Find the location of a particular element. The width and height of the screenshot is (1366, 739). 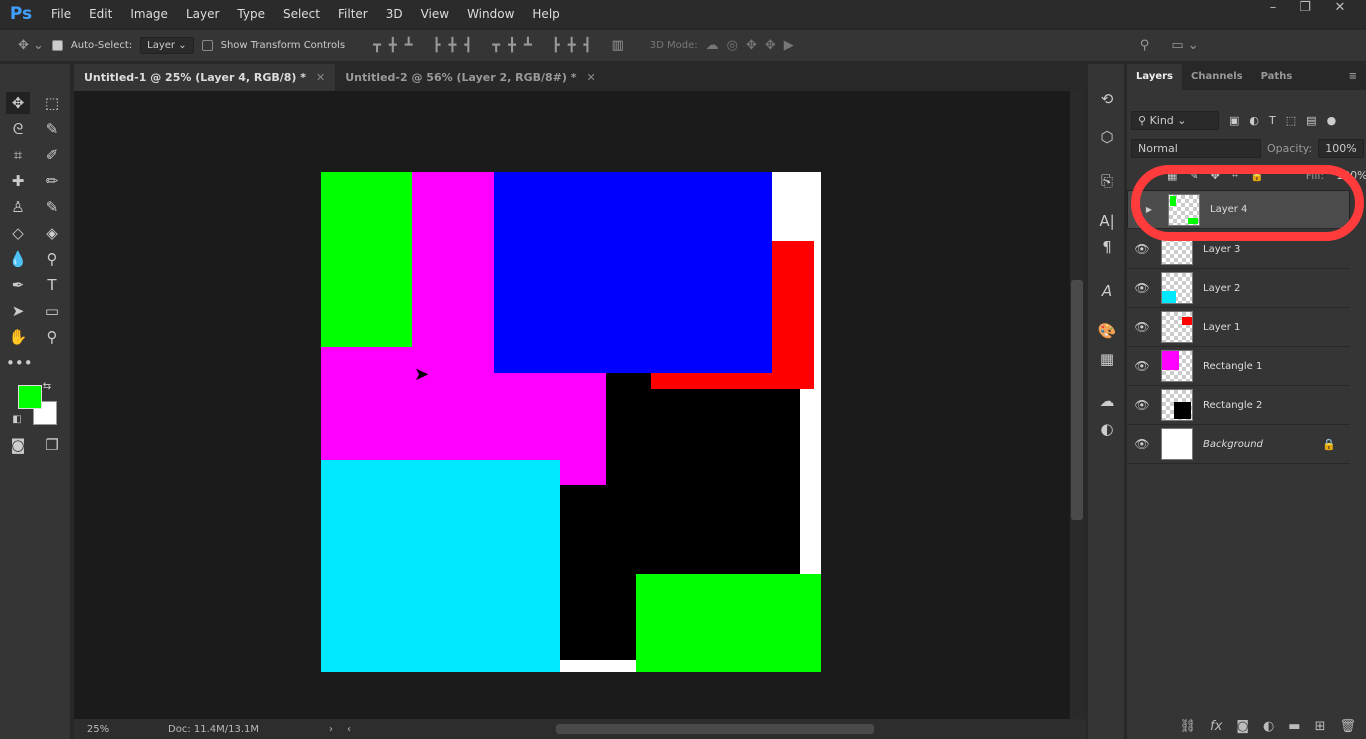

stamp-tool-icon: ♙ is located at coordinates (18, 207).